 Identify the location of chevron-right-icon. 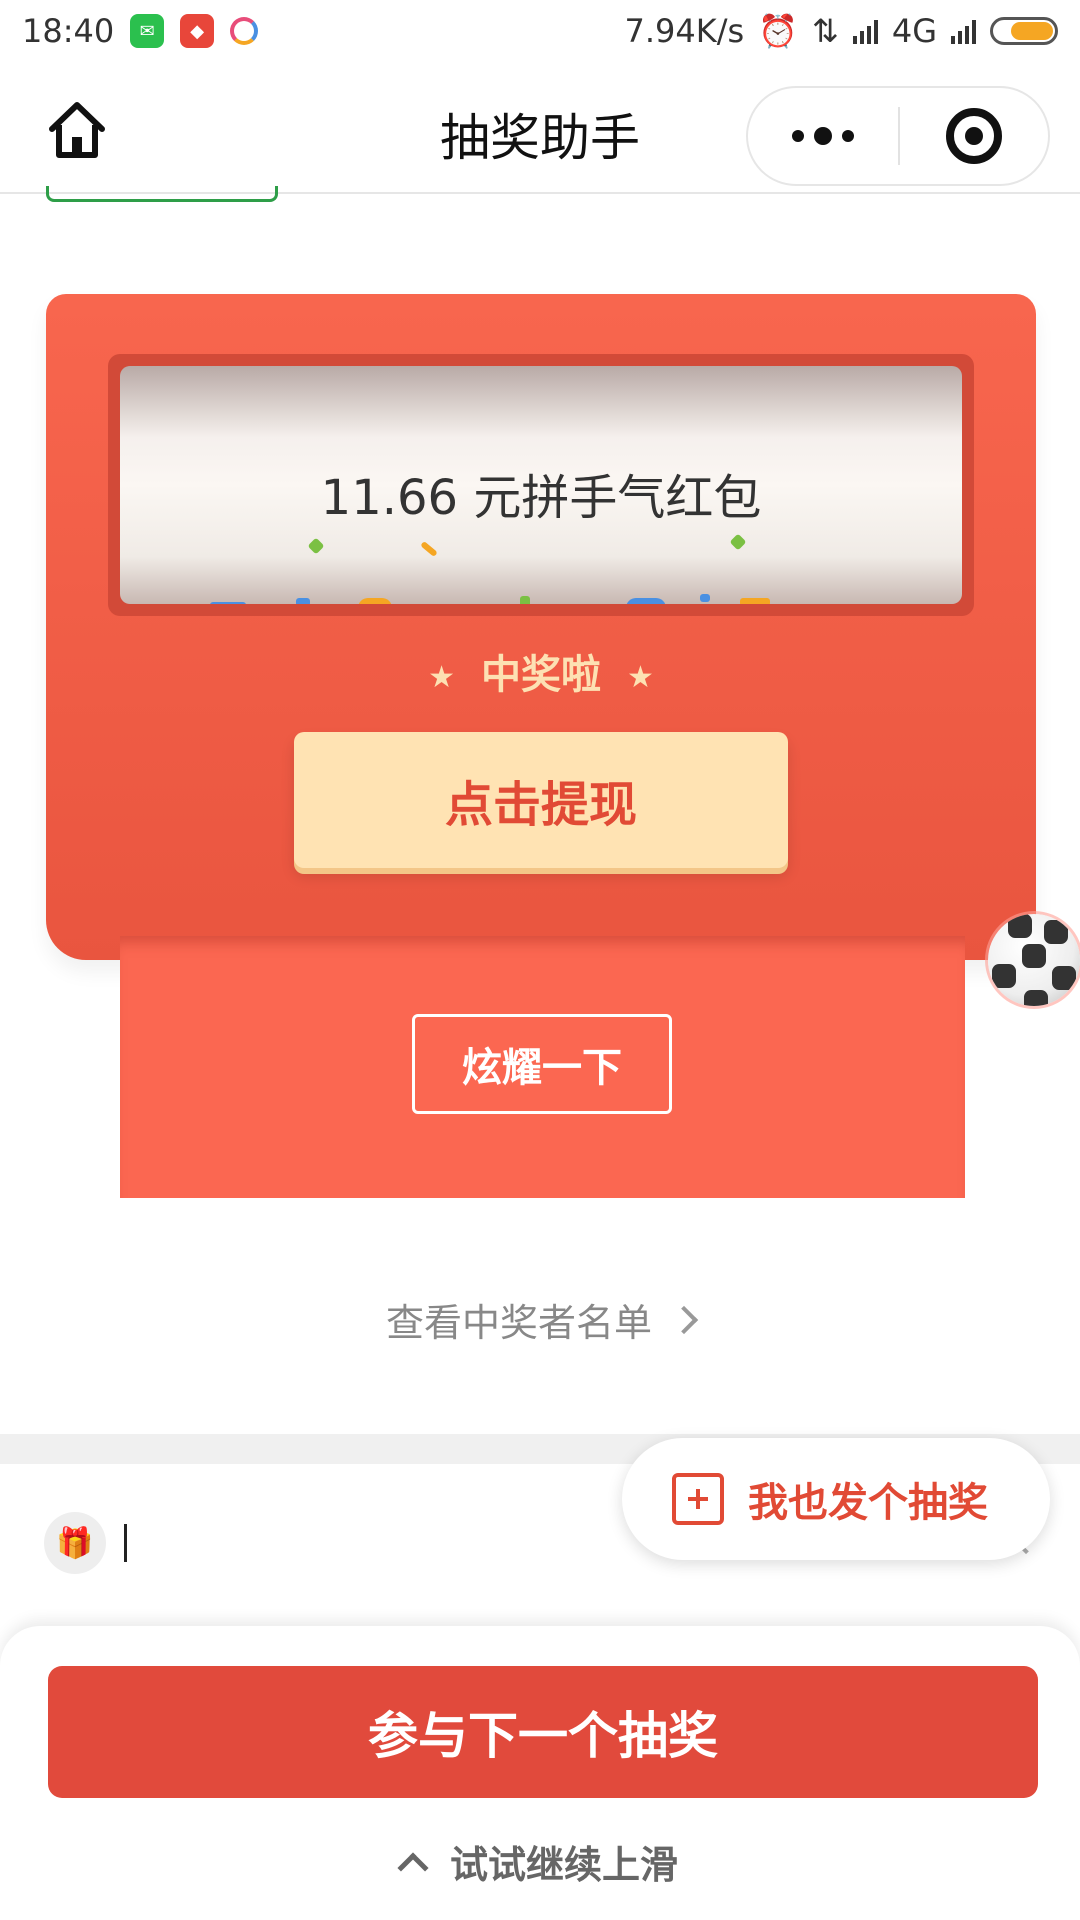
(684, 1319).